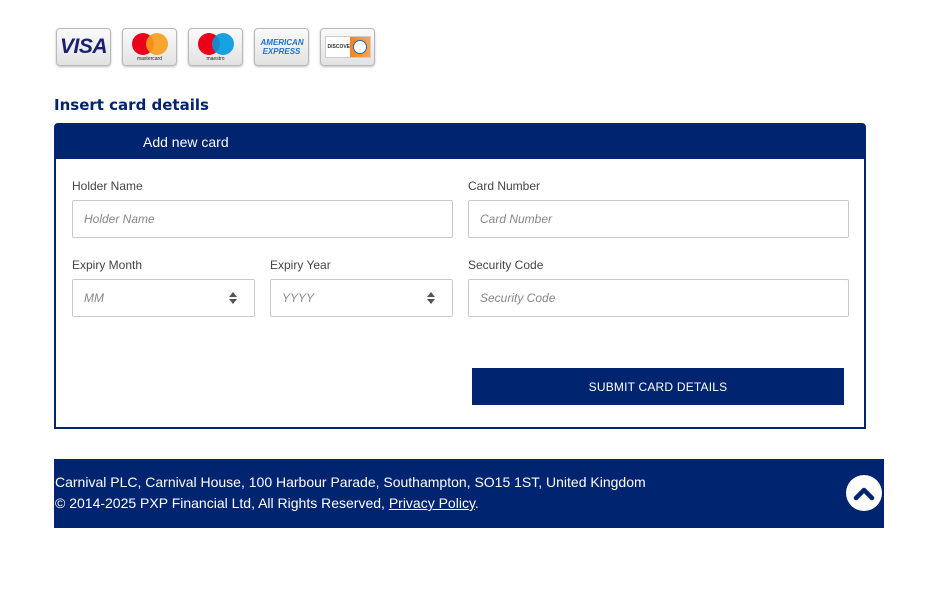  I want to click on discover-diners-logo-icon: DISCOVER, so click(347, 47).